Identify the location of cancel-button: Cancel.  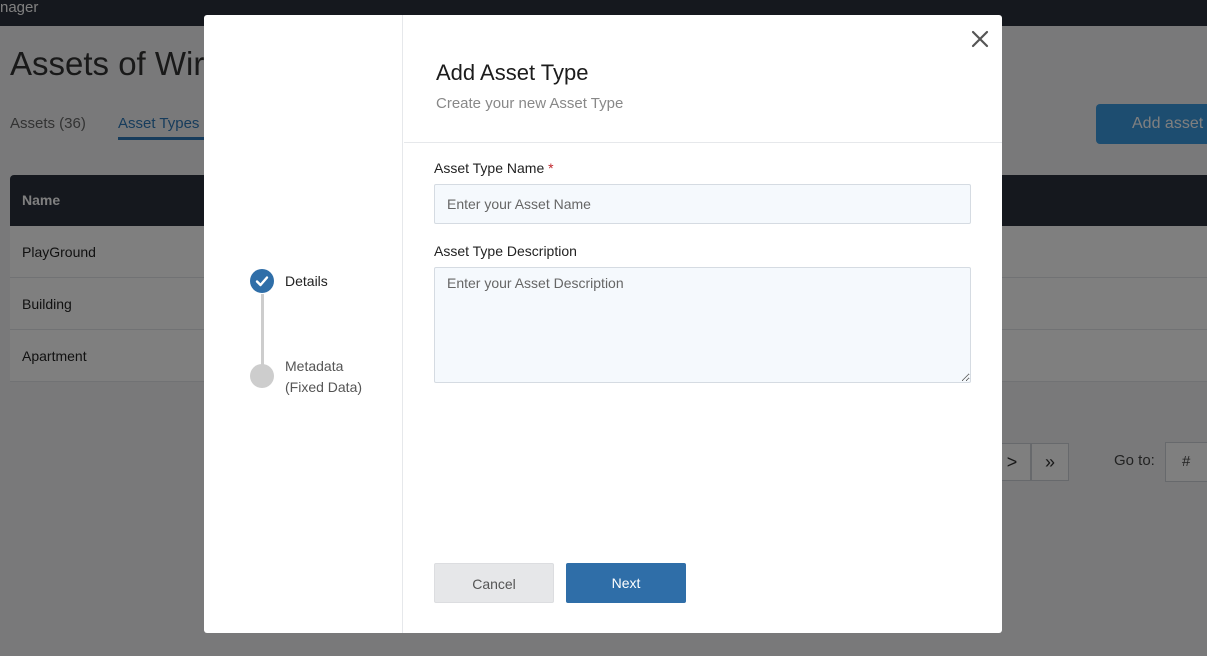
(494, 583).